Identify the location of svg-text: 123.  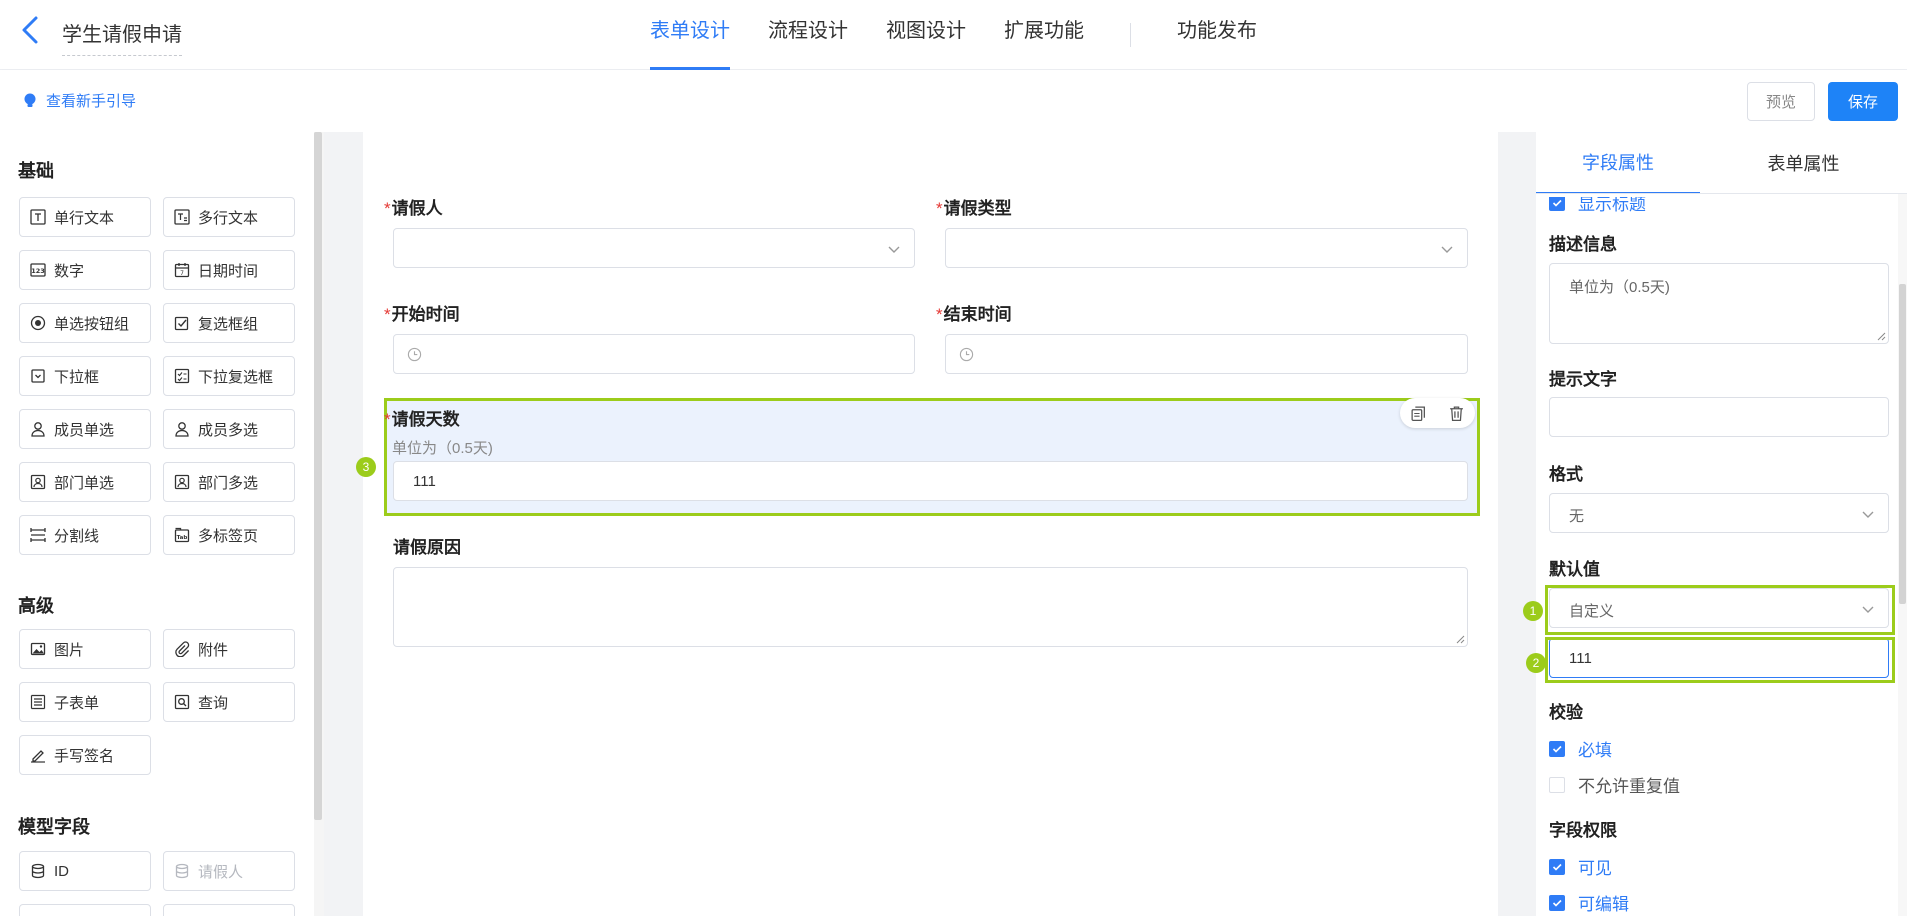
(38, 271).